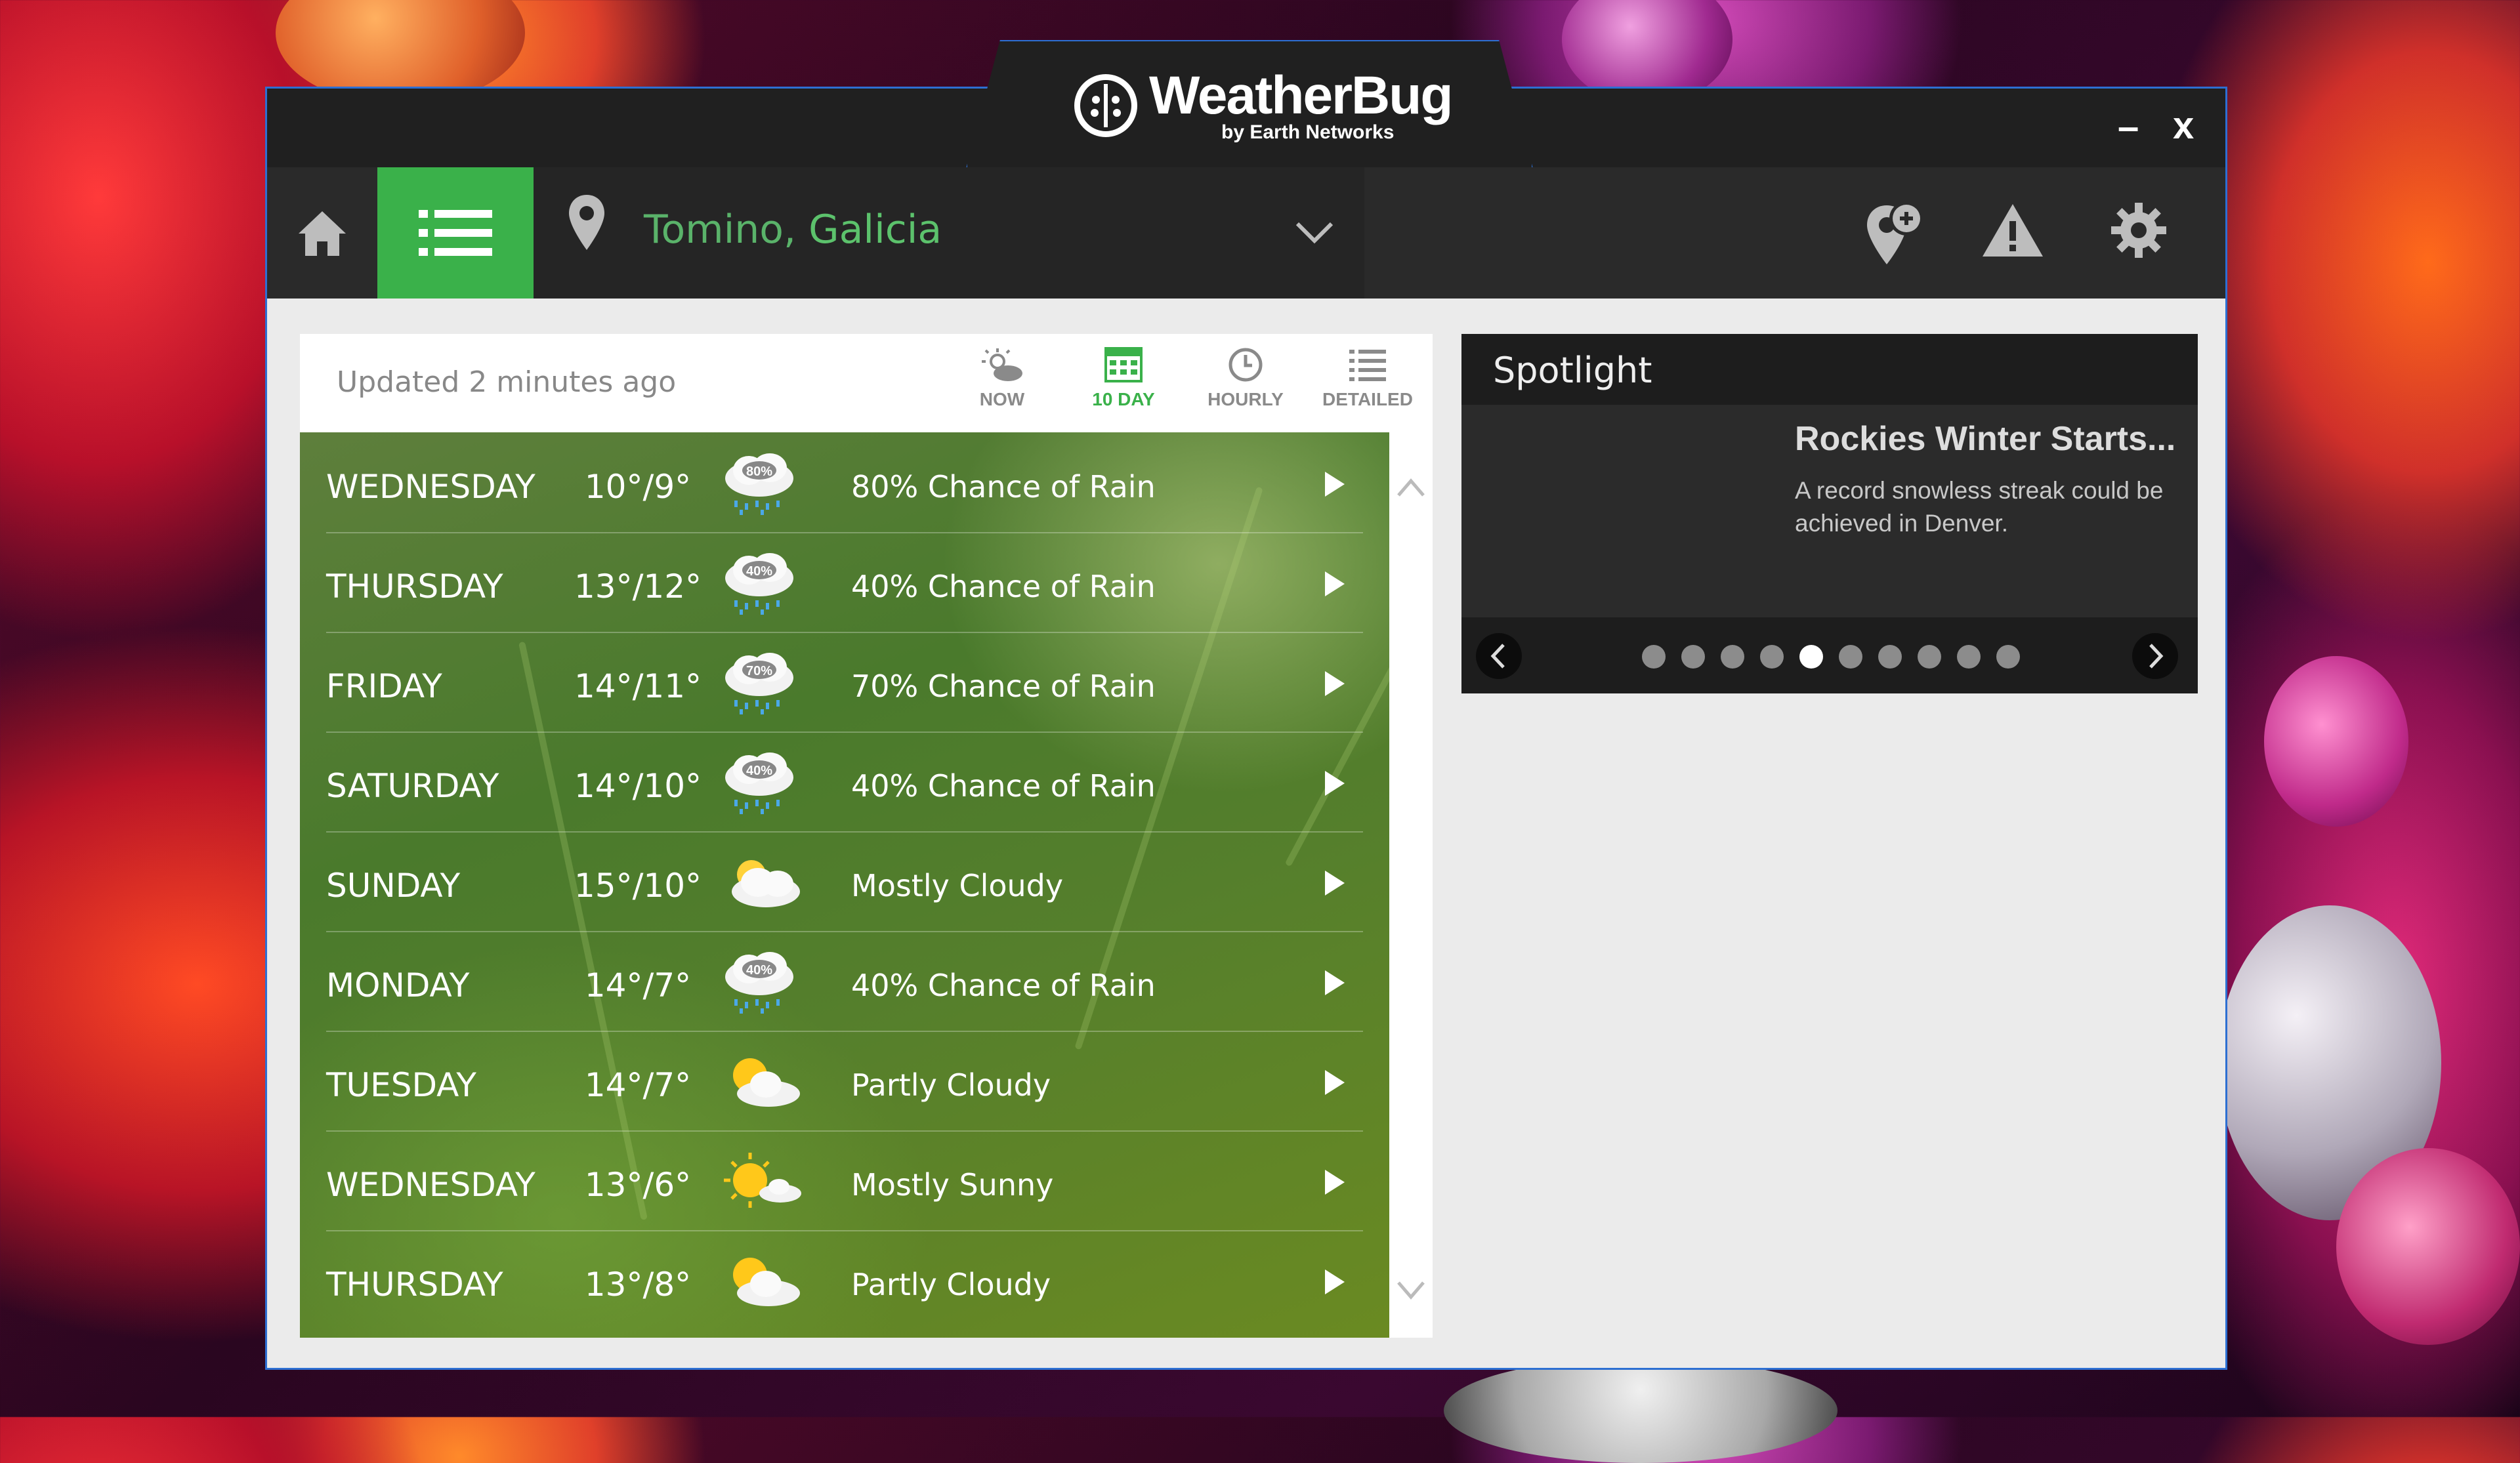 The height and width of the screenshot is (1463, 2520). What do you see at coordinates (1893, 233) in the screenshot?
I see `add-location-icon` at bounding box center [1893, 233].